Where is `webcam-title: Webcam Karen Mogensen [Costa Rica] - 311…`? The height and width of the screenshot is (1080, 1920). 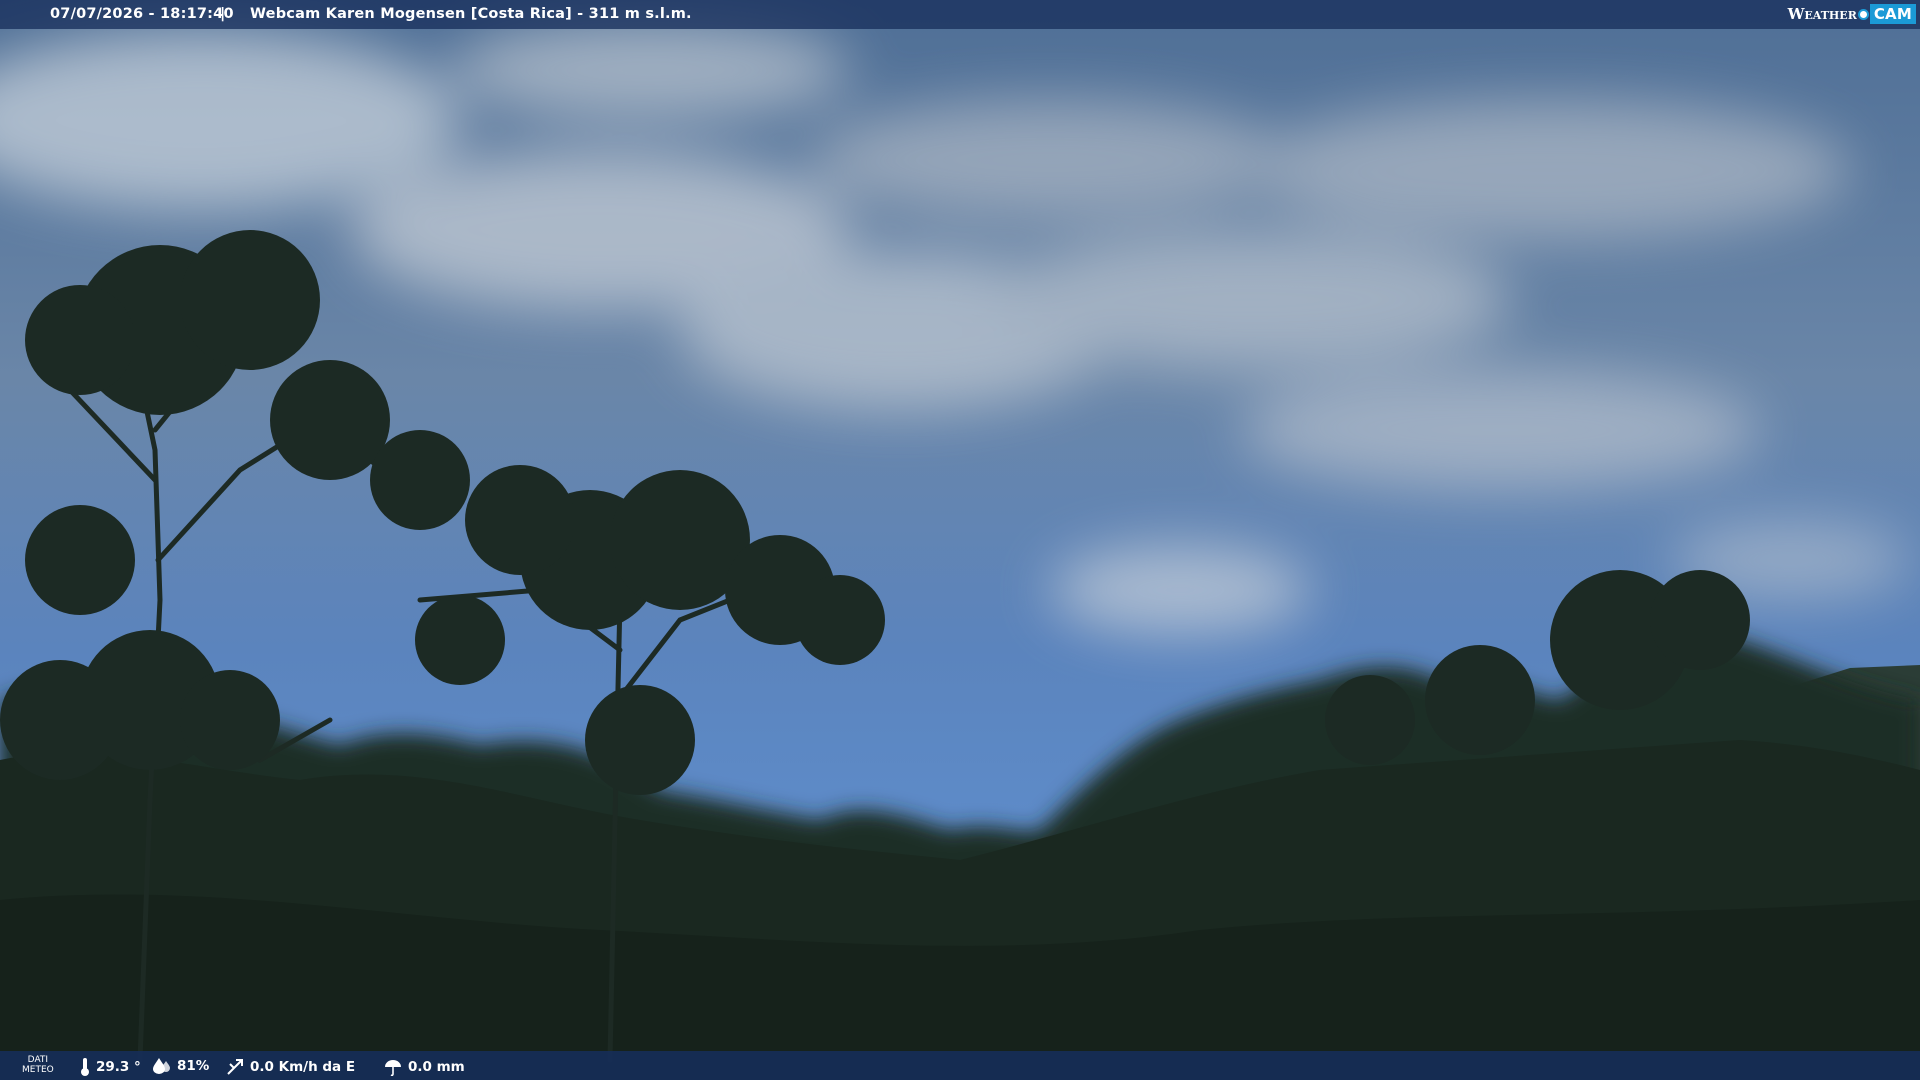 webcam-title: Webcam Karen Mogensen [Costa Rica] - 311… is located at coordinates (471, 14).